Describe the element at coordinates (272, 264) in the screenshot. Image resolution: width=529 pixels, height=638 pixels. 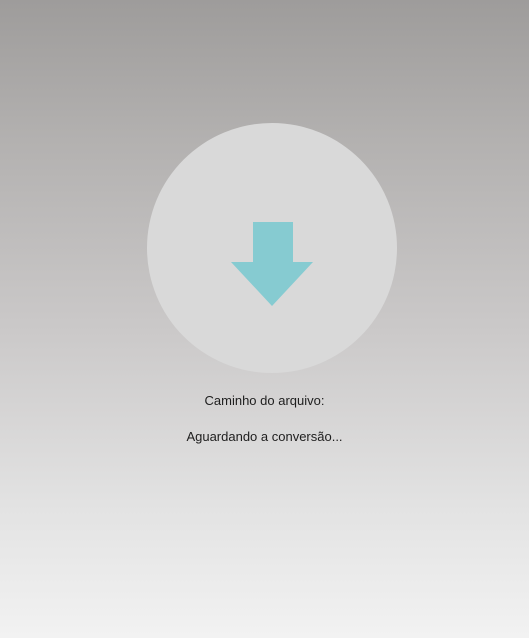
I see `download-arrow-icon` at that location.